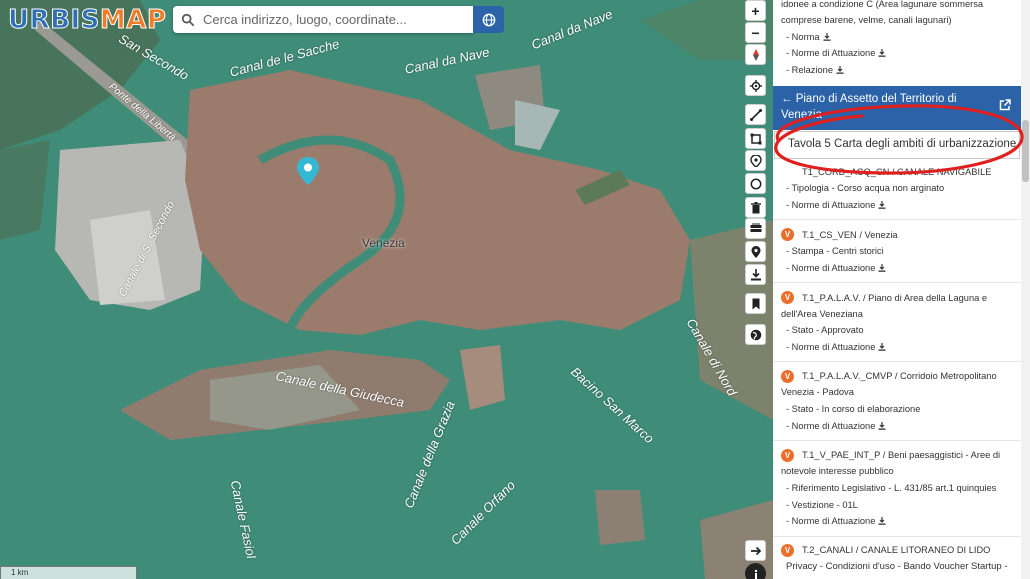  I want to click on relazione-link: - Relazione, so click(815, 70).